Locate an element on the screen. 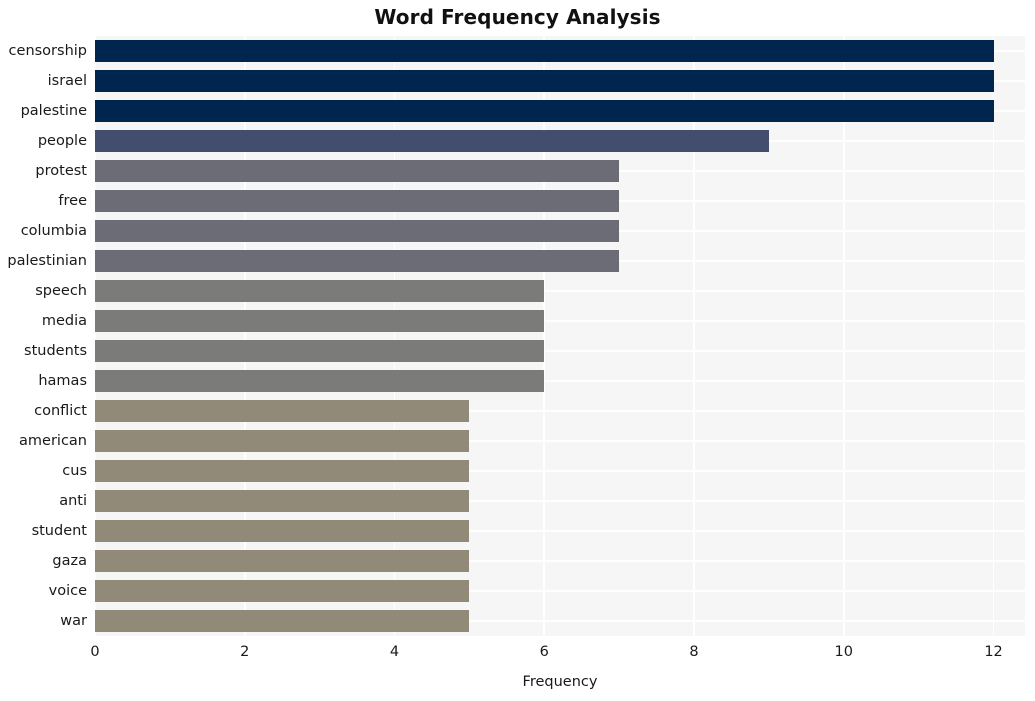 The image size is (1035, 701). y-tick-label-conflict: conflict is located at coordinates (60, 411).